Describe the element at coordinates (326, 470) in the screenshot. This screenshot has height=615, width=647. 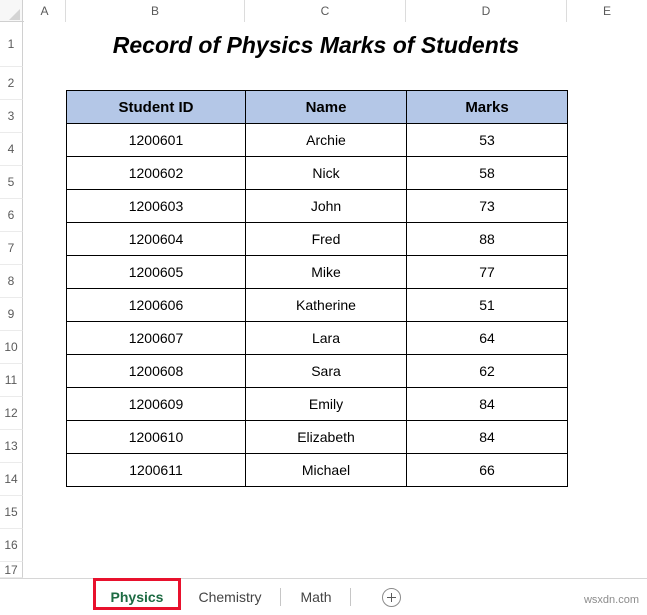
I see `cell-name: Michael` at that location.